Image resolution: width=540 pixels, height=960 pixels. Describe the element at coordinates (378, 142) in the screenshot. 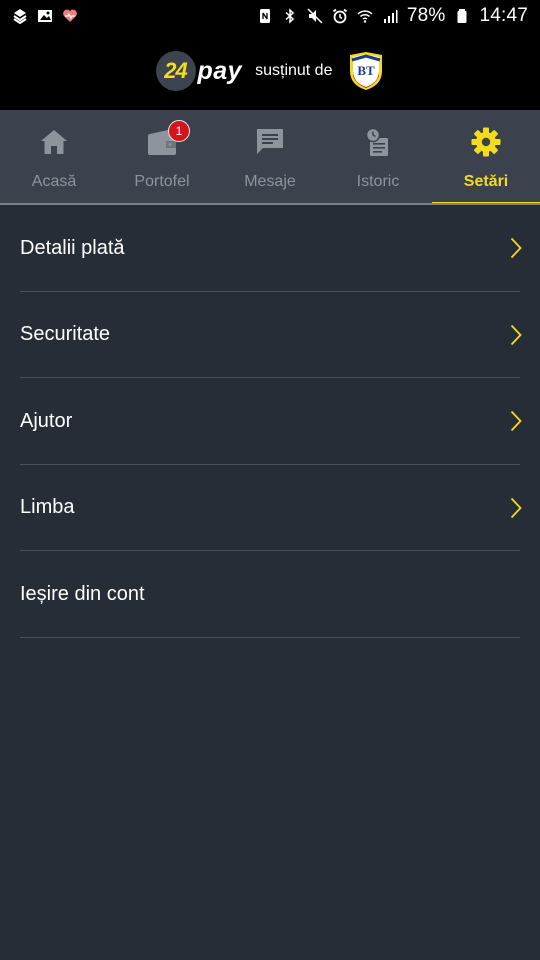

I see `history-icon` at that location.